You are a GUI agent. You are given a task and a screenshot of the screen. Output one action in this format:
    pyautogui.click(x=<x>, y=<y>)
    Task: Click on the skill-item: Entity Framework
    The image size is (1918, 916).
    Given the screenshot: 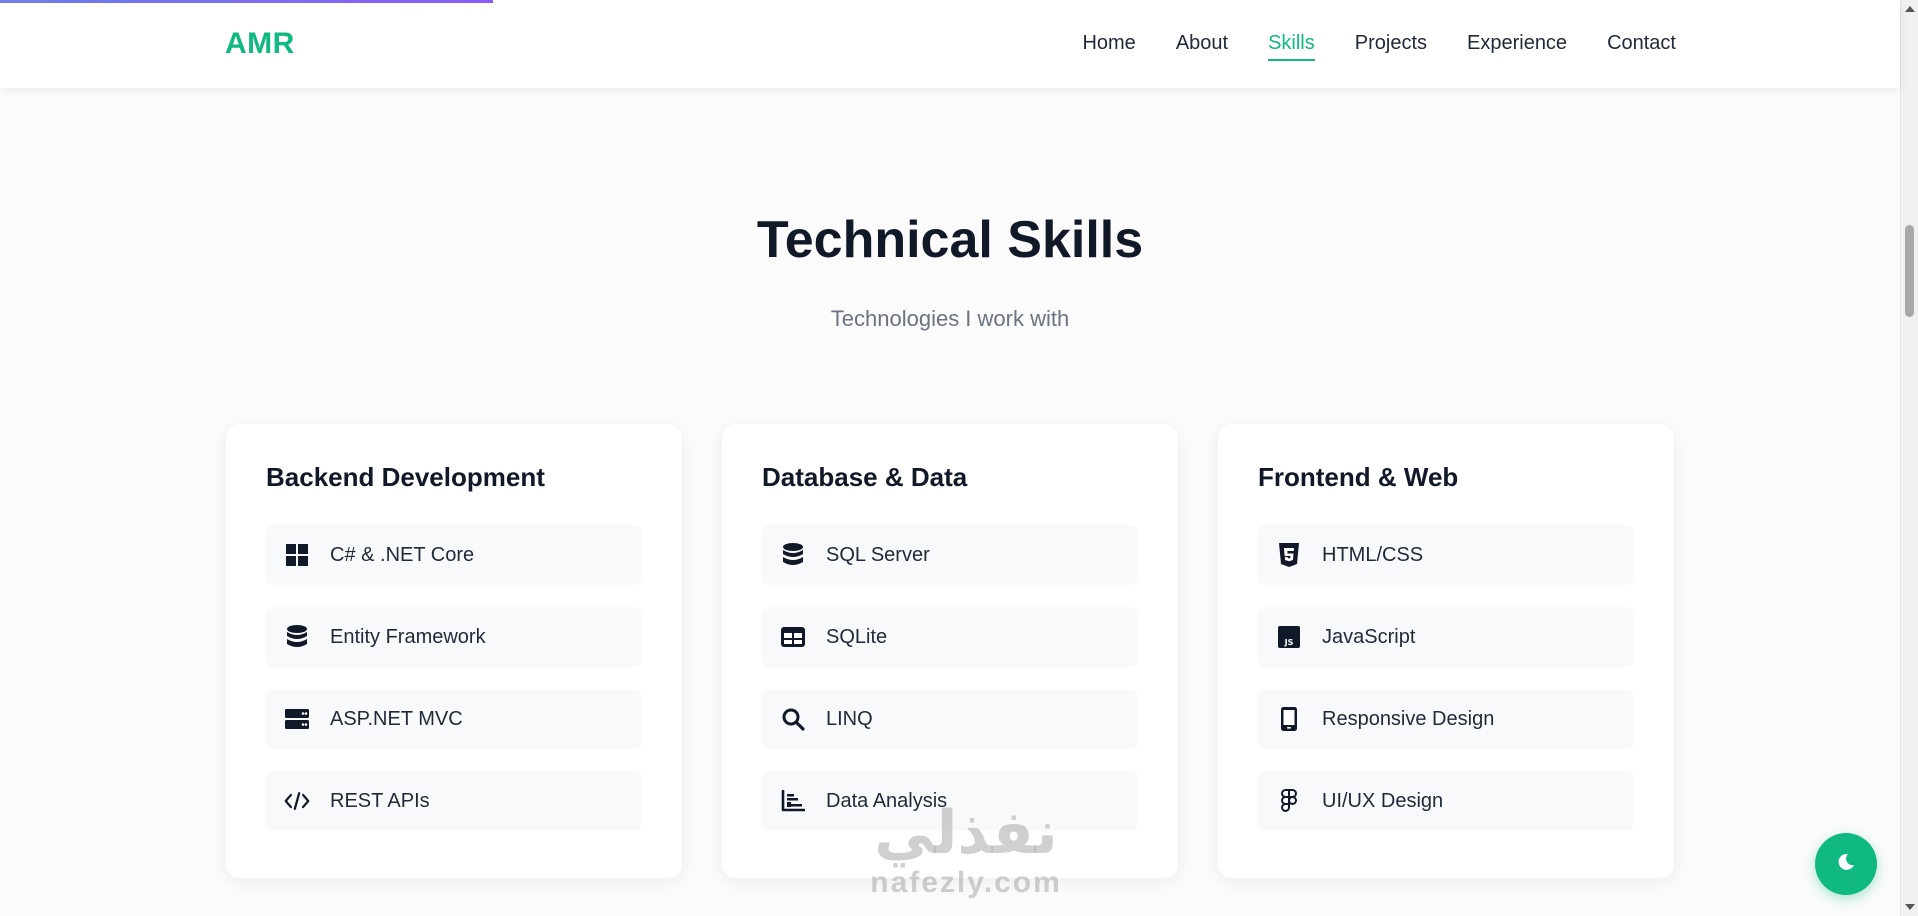 What is the action you would take?
    pyautogui.click(x=454, y=637)
    